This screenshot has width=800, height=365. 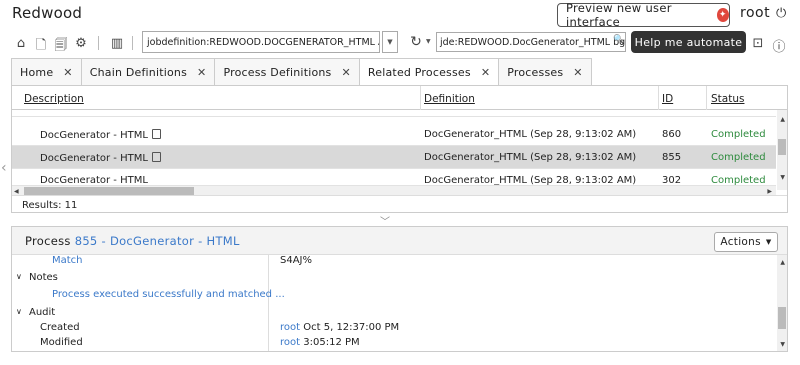 What do you see at coordinates (61, 47) in the screenshot?
I see `search-document-icon: 🗐` at bounding box center [61, 47].